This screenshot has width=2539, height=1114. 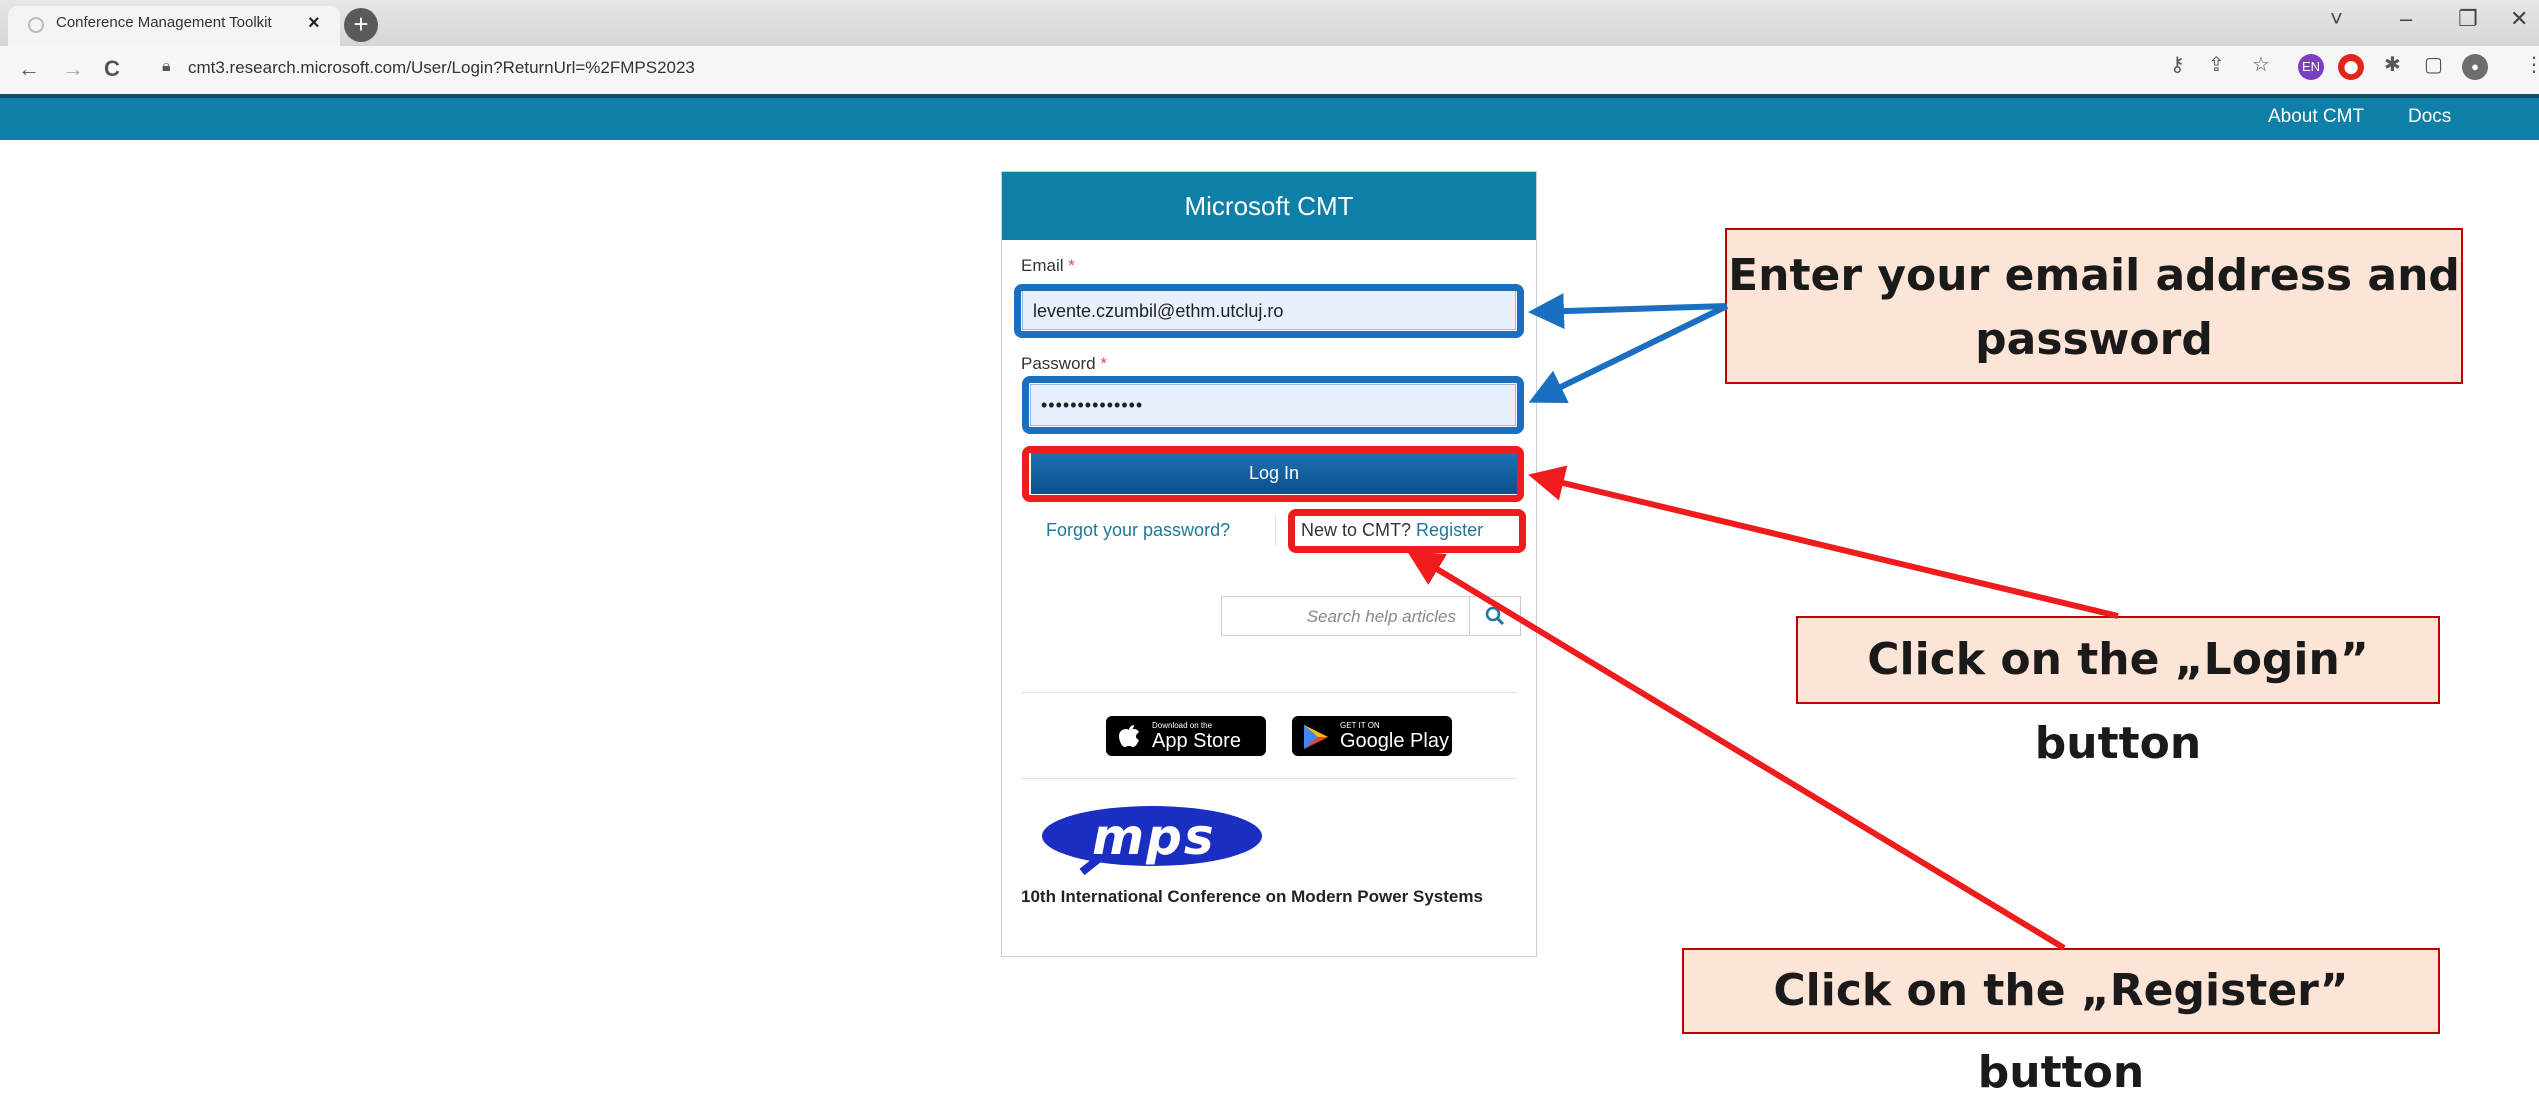 I want to click on back-icon: ←, so click(x=29, y=69).